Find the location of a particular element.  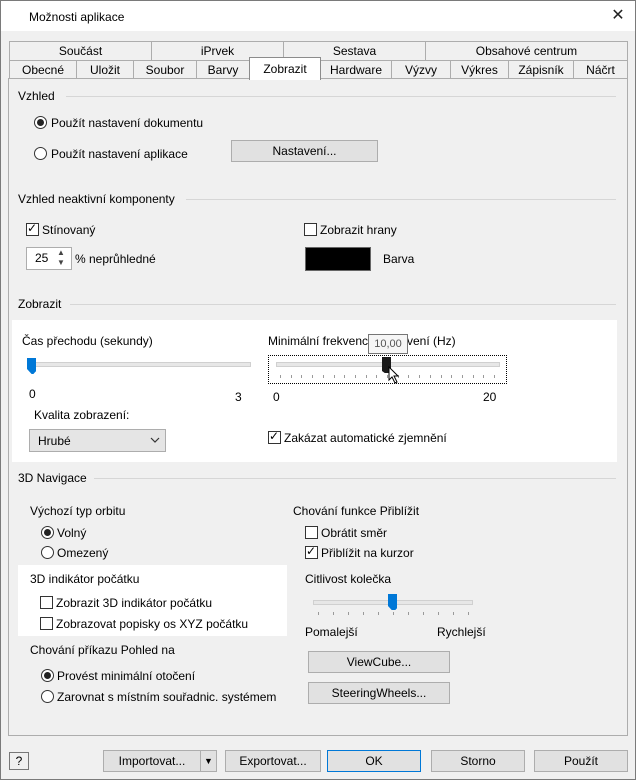

frame-rate-label-start: Minimální frekvenc is located at coordinates (318, 341).